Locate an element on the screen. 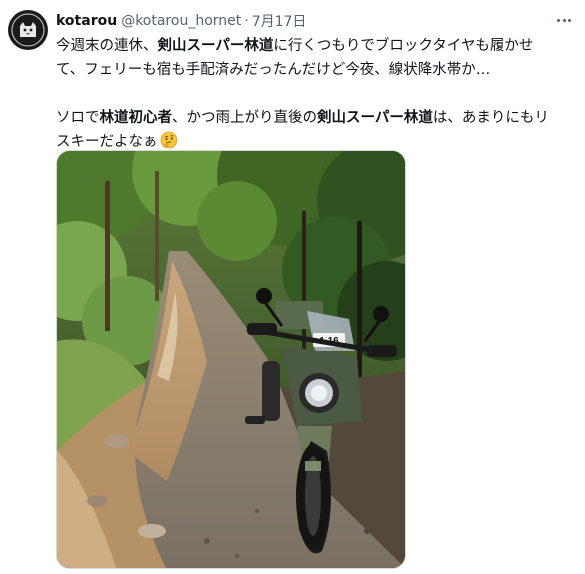 The height and width of the screenshot is (574, 585). author-handle: @kotarou_hornet is located at coordinates (181, 21).